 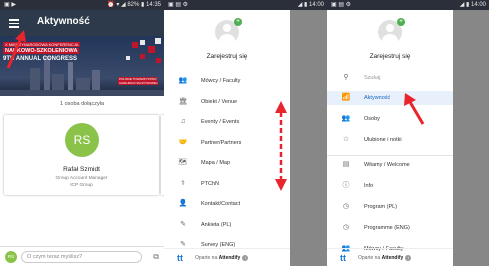 What do you see at coordinates (221, 142) in the screenshot?
I see `menu-item-label: Partner/Partners` at bounding box center [221, 142].